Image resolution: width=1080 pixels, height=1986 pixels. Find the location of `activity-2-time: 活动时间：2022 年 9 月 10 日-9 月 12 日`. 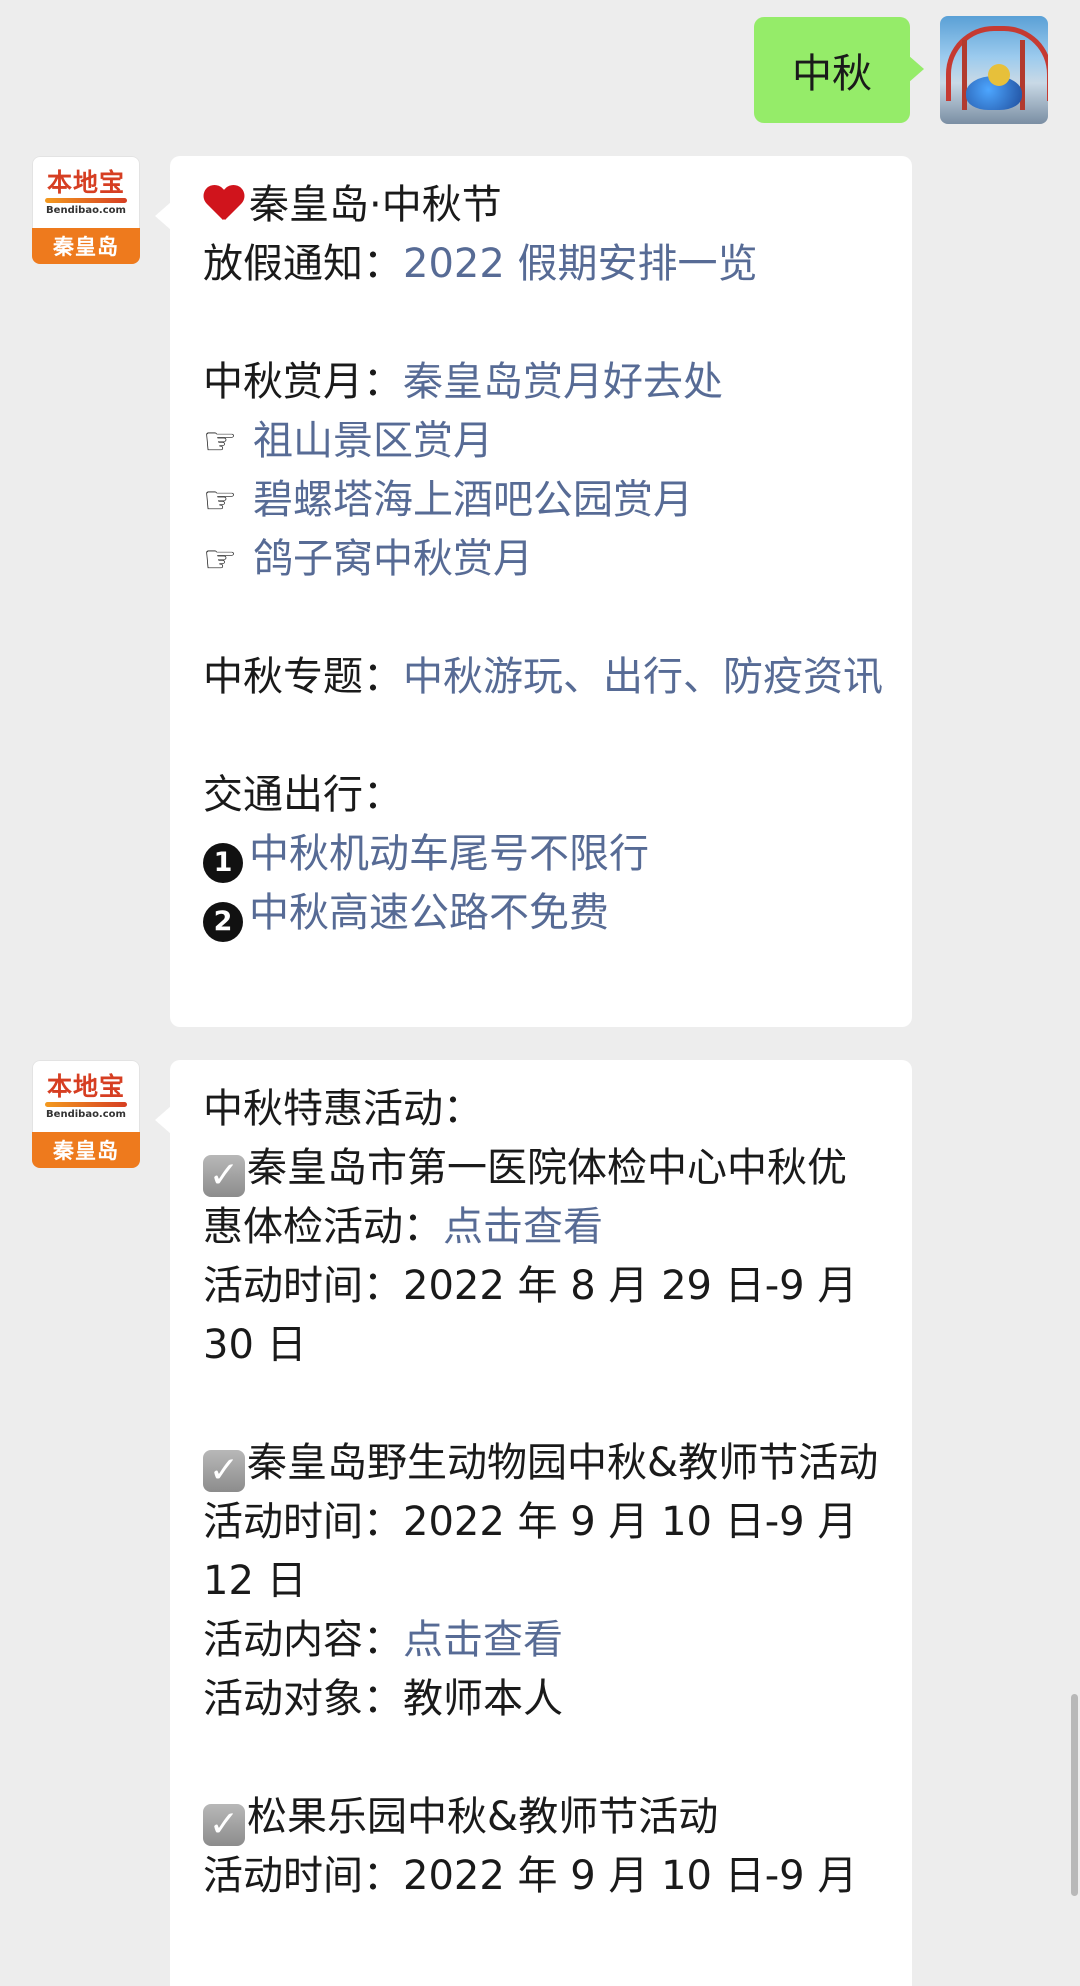

activity-2-time: 活动时间：2022 年 9 月 10 日-9 月 12 日 is located at coordinates (530, 1551).